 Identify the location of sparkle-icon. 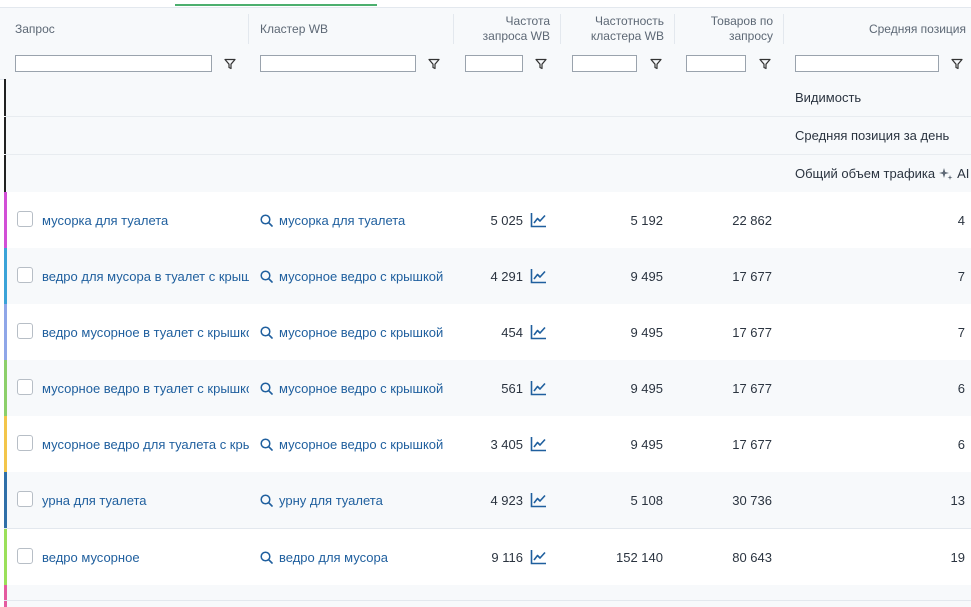
(946, 174).